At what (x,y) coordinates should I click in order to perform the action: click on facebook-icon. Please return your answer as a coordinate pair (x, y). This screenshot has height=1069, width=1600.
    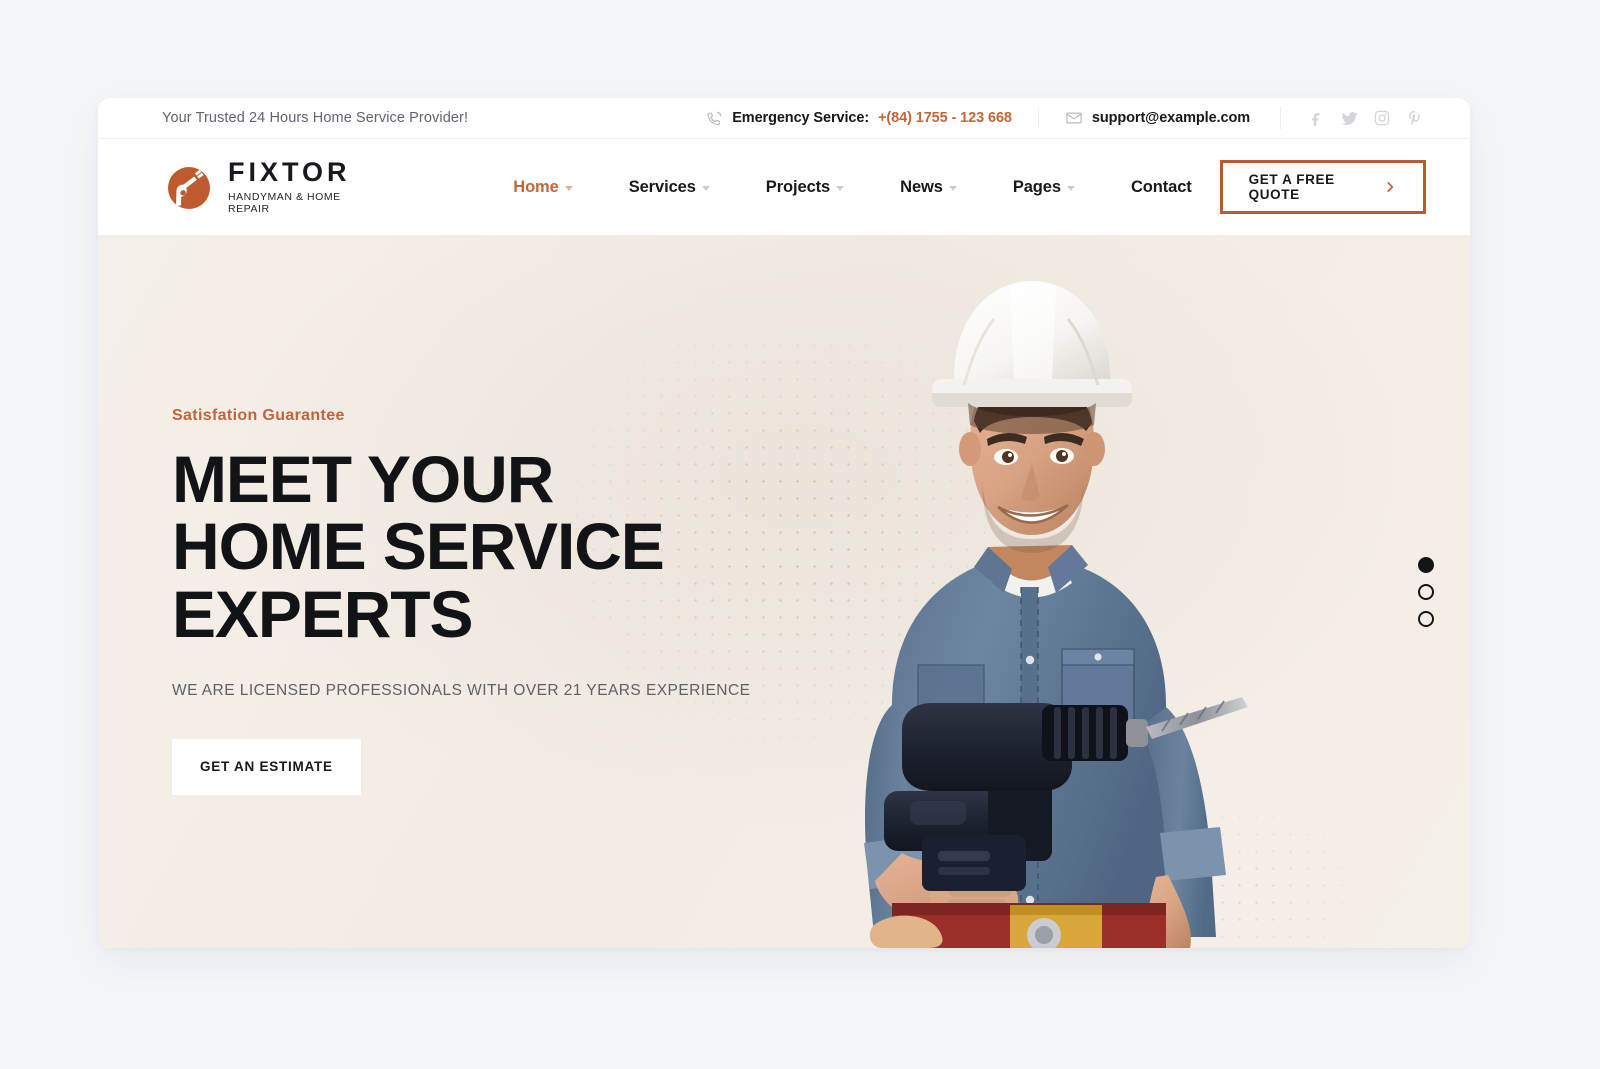
    Looking at the image, I should click on (1316, 118).